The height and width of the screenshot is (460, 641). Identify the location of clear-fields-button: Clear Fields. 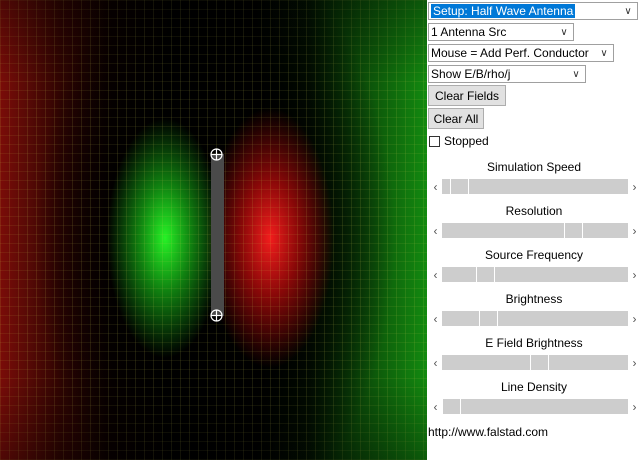
(467, 95).